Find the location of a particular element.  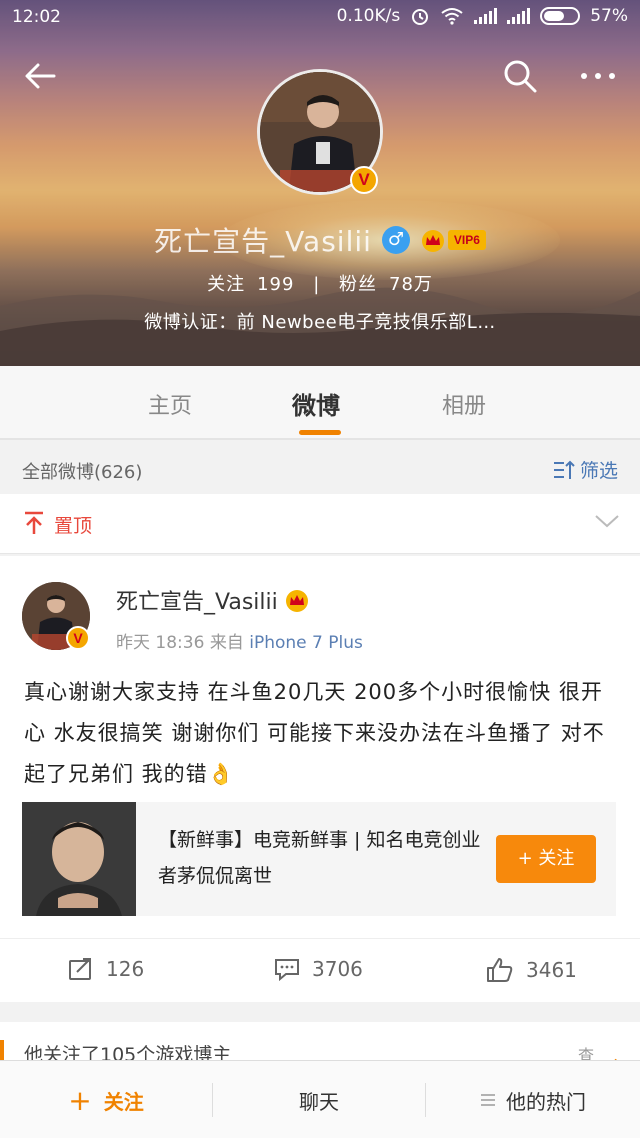

filter-label: 筛选 is located at coordinates (598, 471).